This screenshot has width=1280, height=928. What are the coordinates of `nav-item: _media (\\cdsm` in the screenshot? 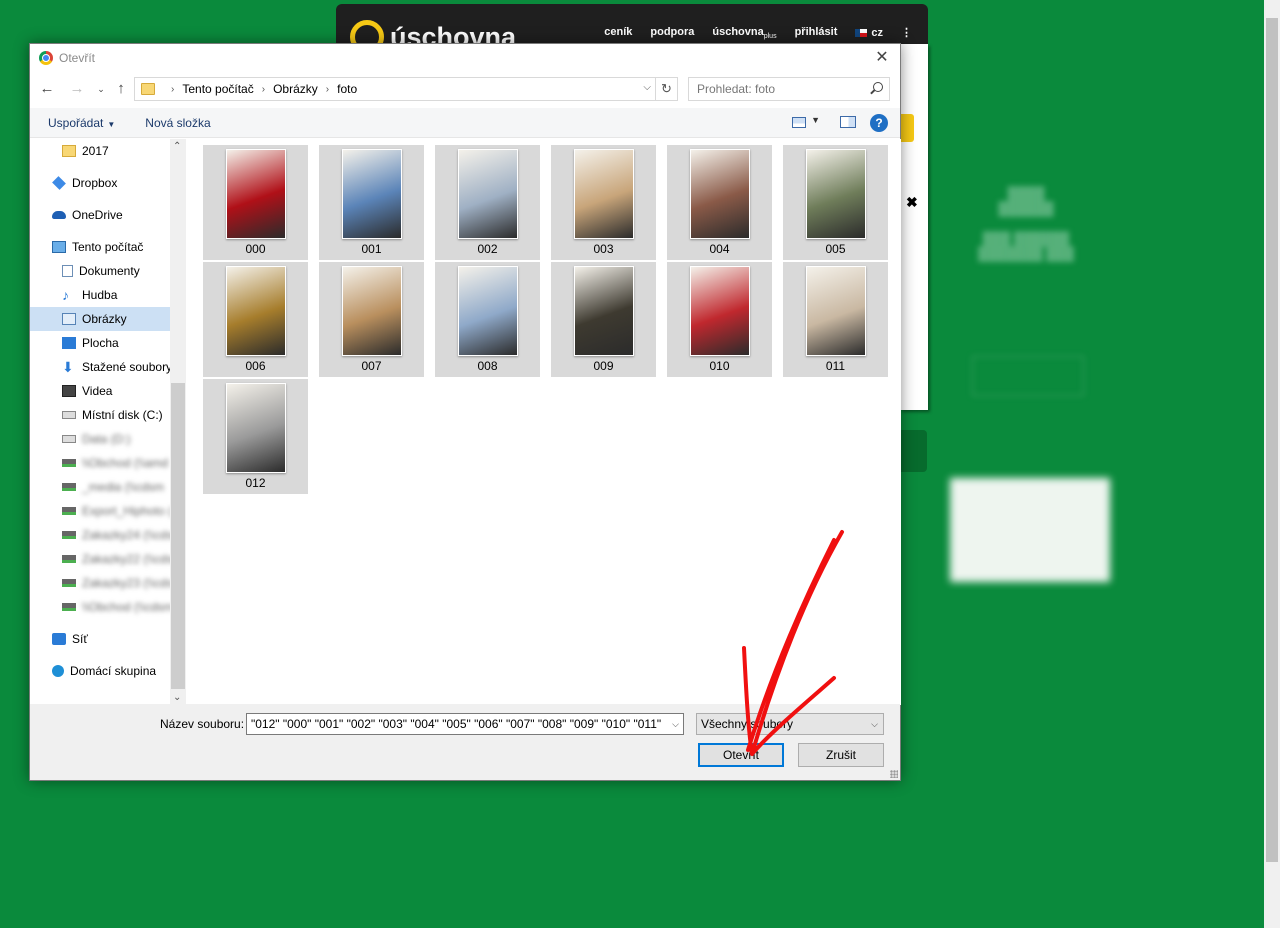 It's located at (108, 487).